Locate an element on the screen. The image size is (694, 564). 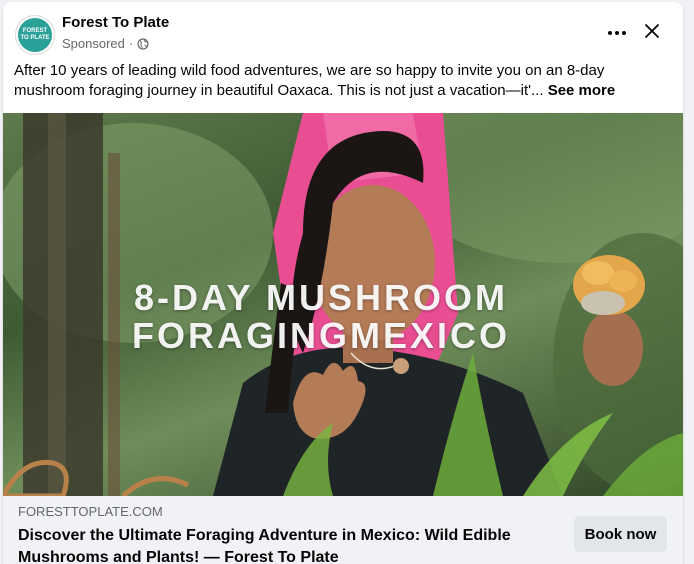
page-avatar: FOREST TO PLATE is located at coordinates (35, 35).